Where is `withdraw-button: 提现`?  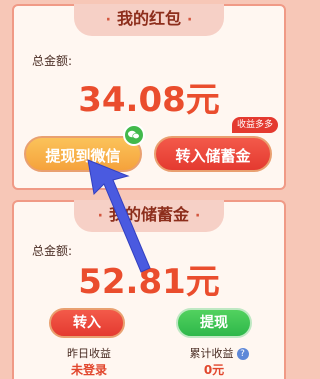 withdraw-button: 提现 is located at coordinates (214, 323).